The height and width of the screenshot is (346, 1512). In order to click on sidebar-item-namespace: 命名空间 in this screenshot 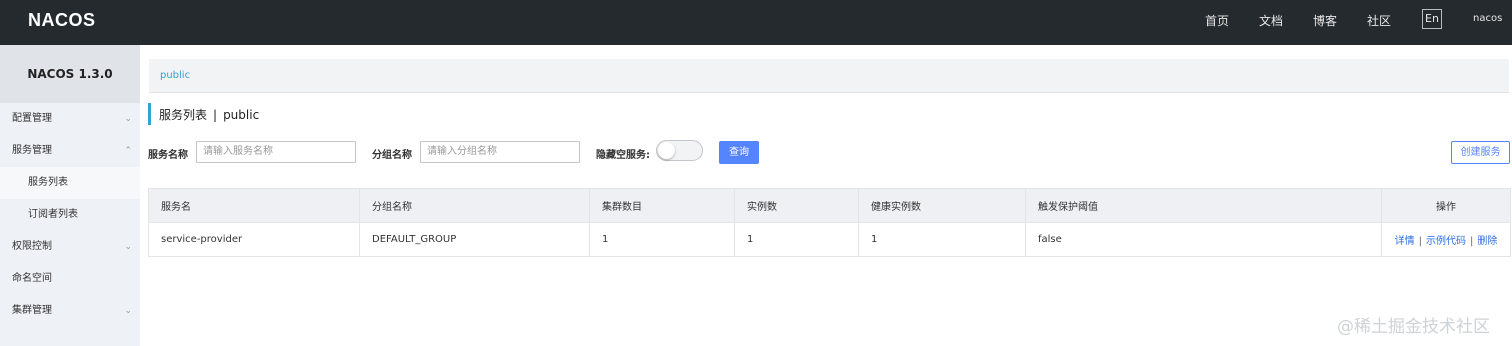, I will do `click(70, 279)`.